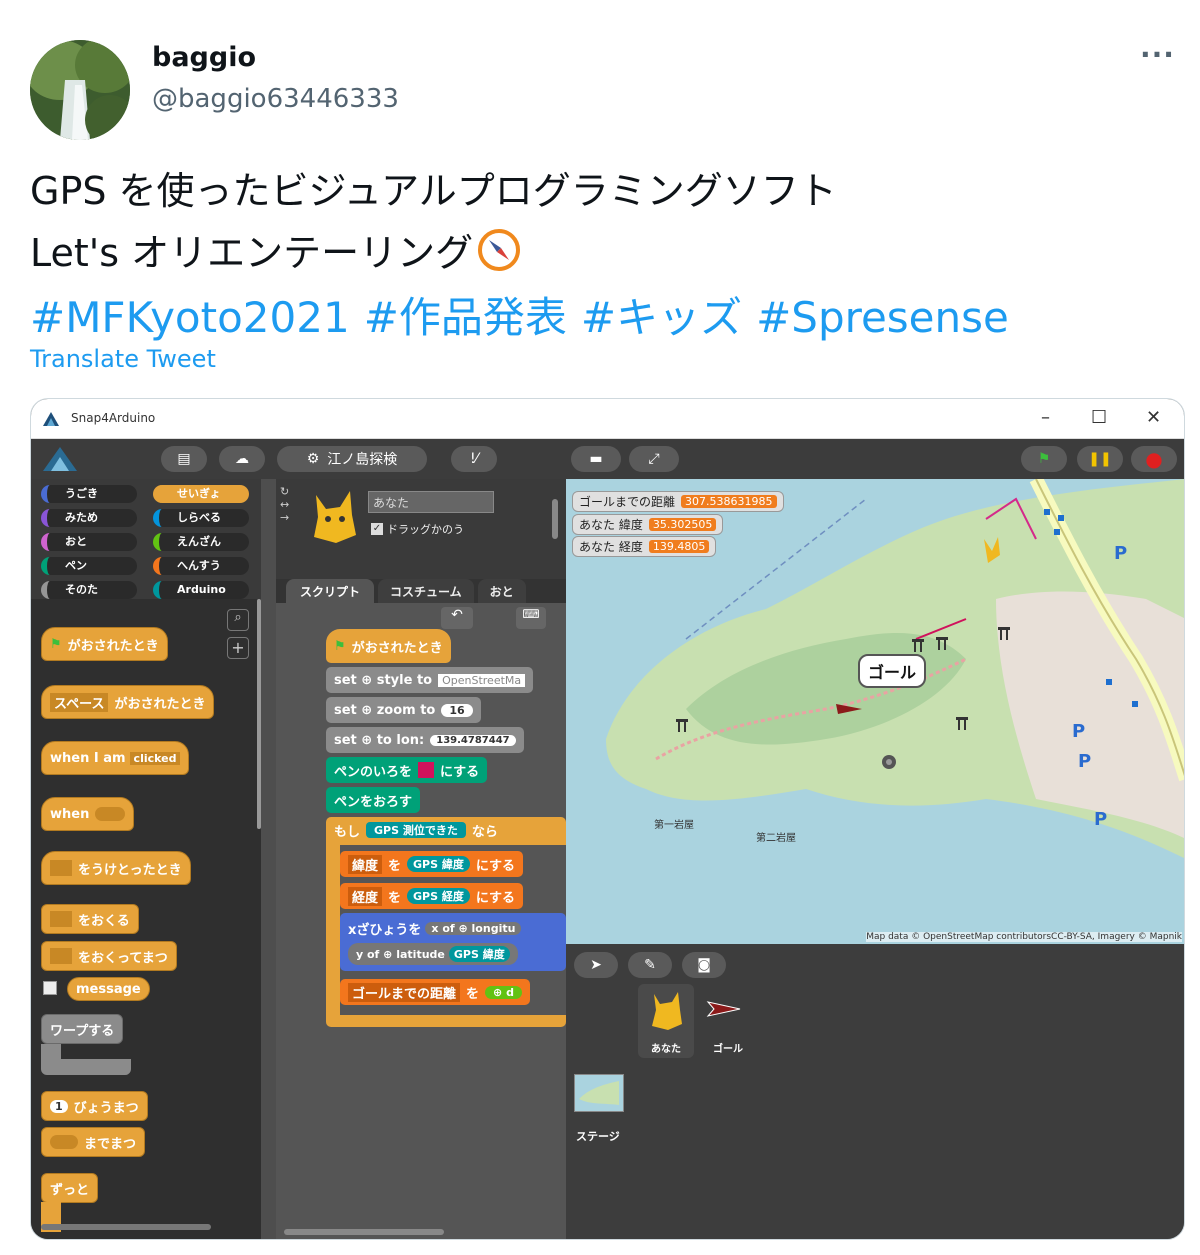 Image resolution: width=1200 pixels, height=1255 pixels. I want to click on scripts-hscrollbar, so click(364, 1232).